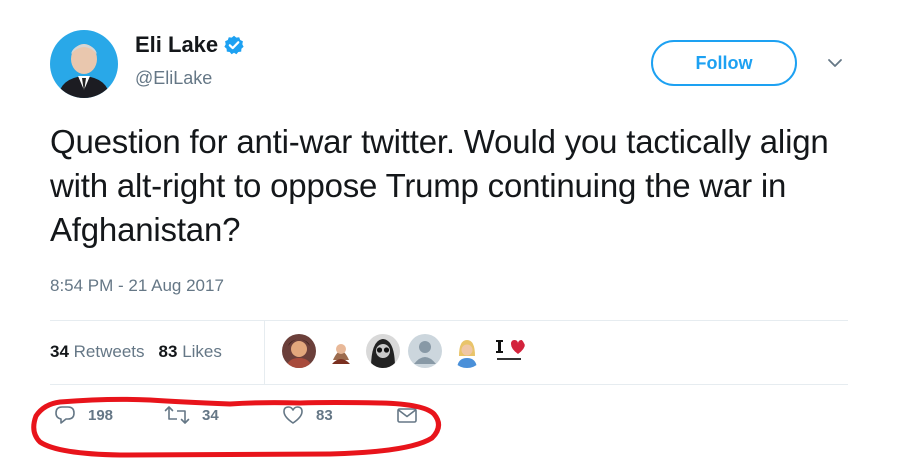  Describe the element at coordinates (173, 78) in the screenshot. I see `user-handle: @EliLake` at that location.